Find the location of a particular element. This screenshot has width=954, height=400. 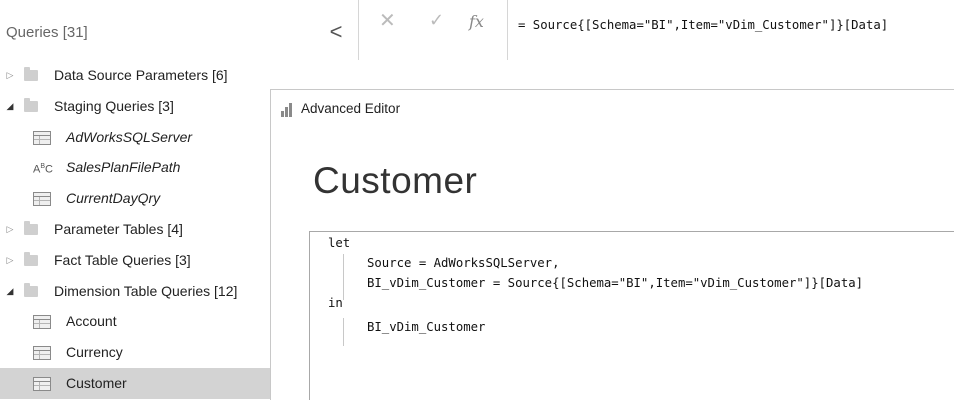

editor-window-title: Advanced Editor is located at coordinates (351, 108).